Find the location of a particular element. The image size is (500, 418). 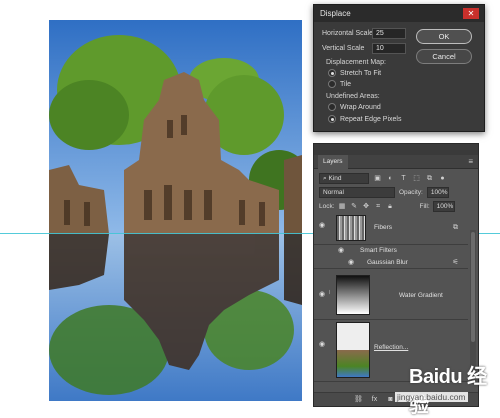

smart-filters-row: ◉ Smart Filters is located at coordinates (391, 251).